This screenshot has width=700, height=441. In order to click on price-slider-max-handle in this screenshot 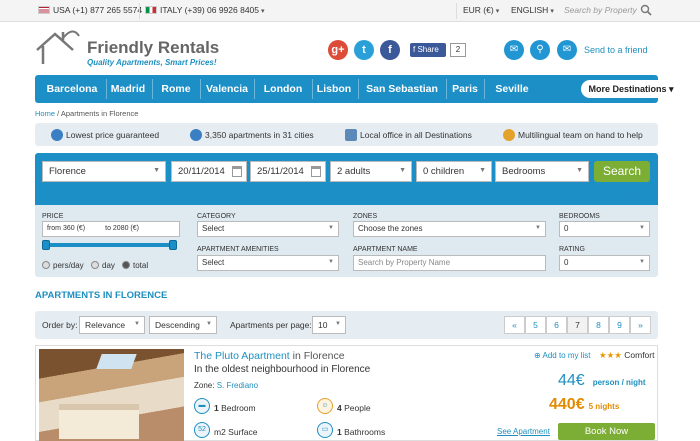, I will do `click(173, 245)`.